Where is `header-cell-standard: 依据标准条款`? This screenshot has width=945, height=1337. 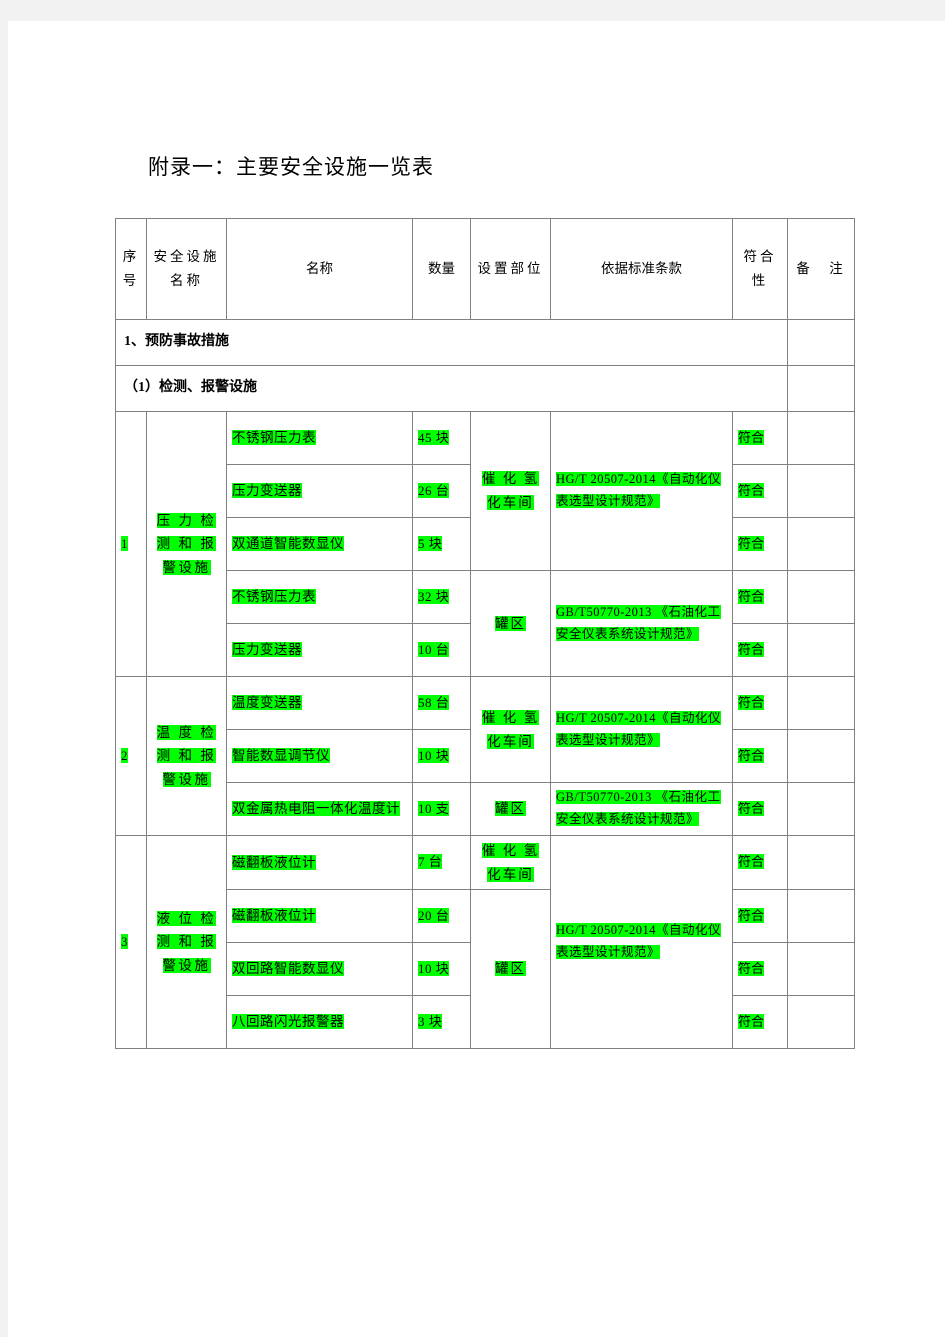 header-cell-standard: 依据标准条款 is located at coordinates (641, 269).